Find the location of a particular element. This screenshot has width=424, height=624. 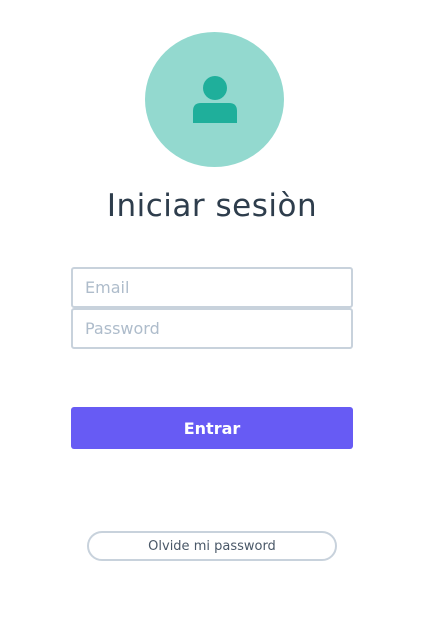

login-button: Entrar is located at coordinates (212, 428).